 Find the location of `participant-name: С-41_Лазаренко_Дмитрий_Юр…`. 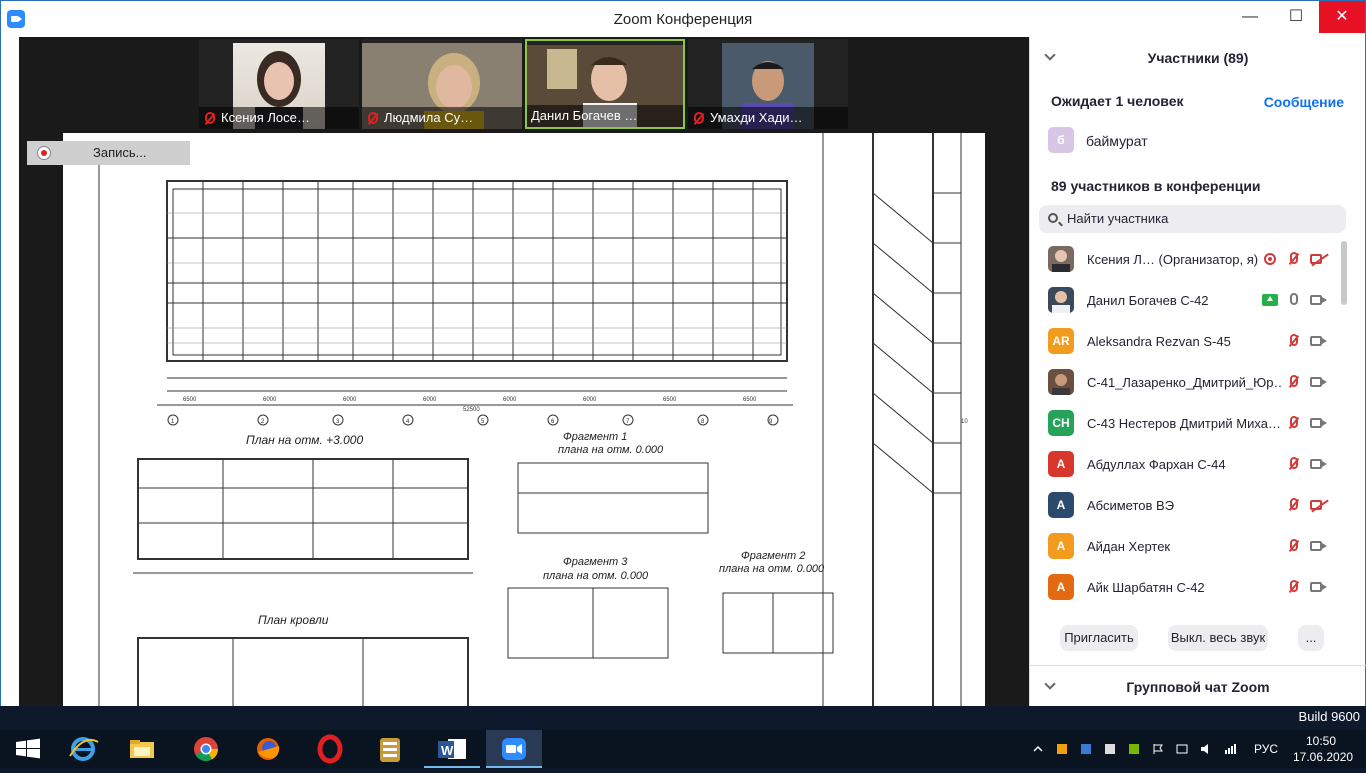

participant-name: С-41_Лазаренко_Дмитрий_Юр… is located at coordinates (1184, 382).